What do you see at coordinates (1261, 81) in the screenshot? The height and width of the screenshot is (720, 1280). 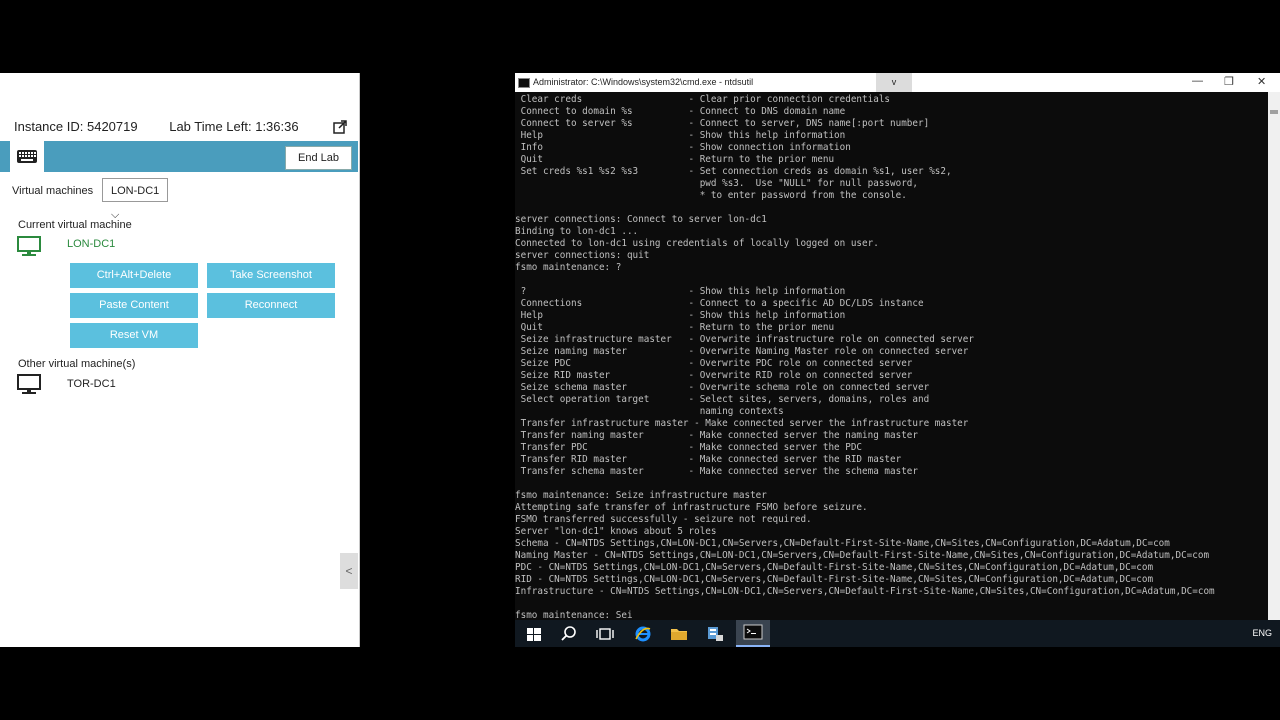 I see `close-icon: ✕` at bounding box center [1261, 81].